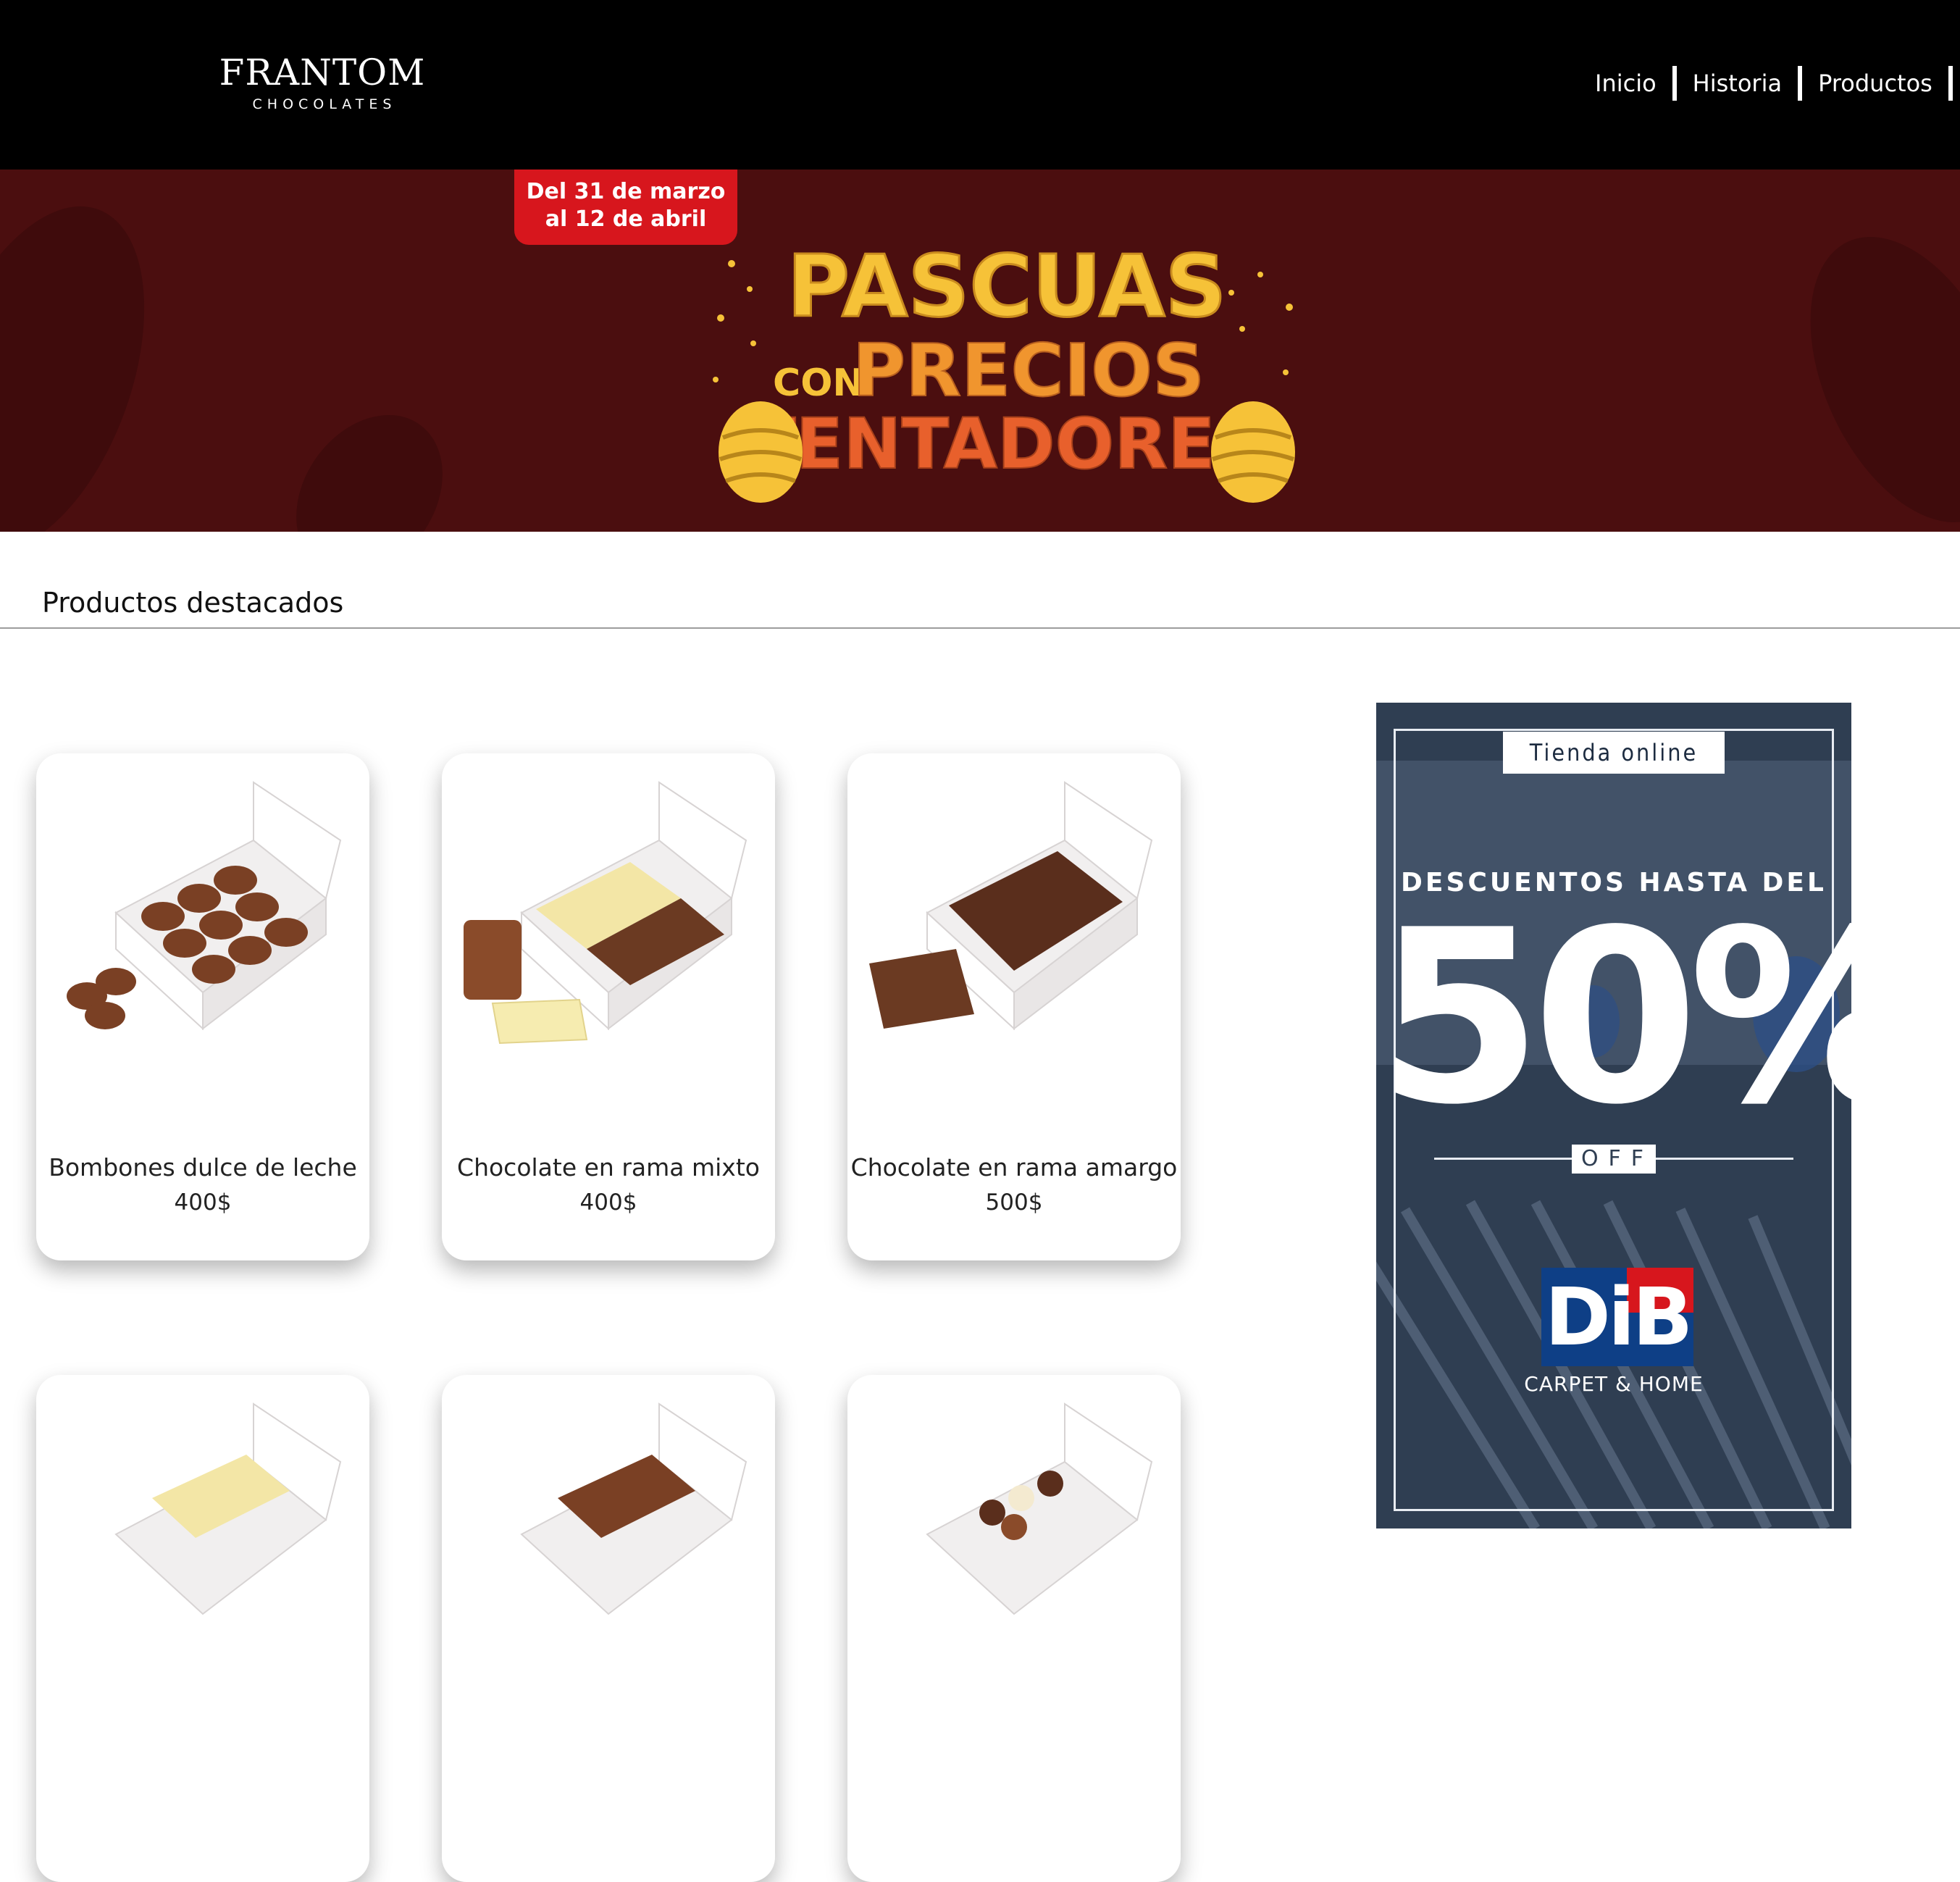 This screenshot has height=1882, width=1960. Describe the element at coordinates (1738, 83) in the screenshot. I see `nav-historia: Historia` at that location.